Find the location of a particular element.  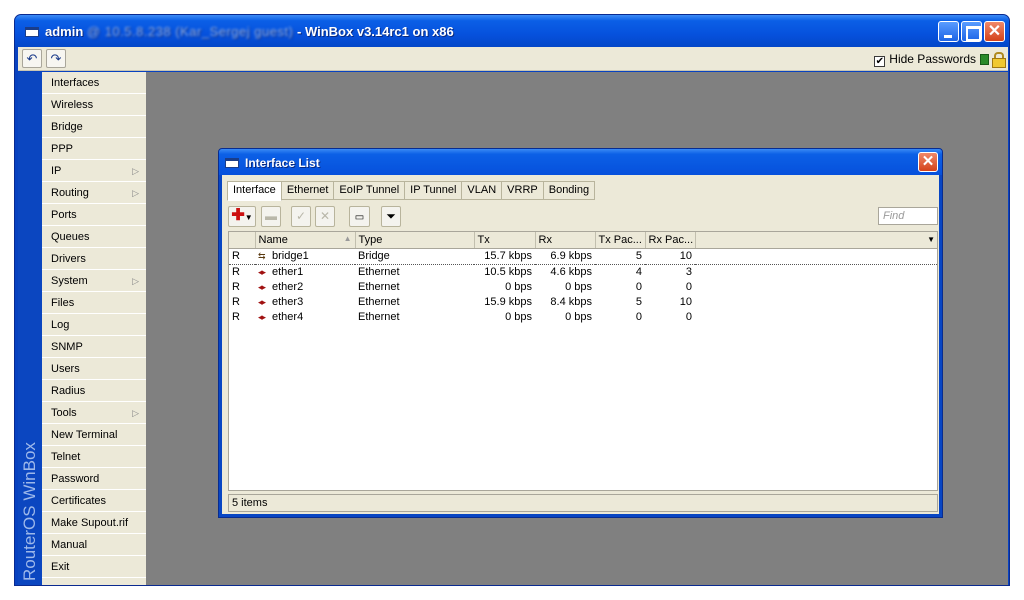

comment-button: ▭ is located at coordinates (359, 216).